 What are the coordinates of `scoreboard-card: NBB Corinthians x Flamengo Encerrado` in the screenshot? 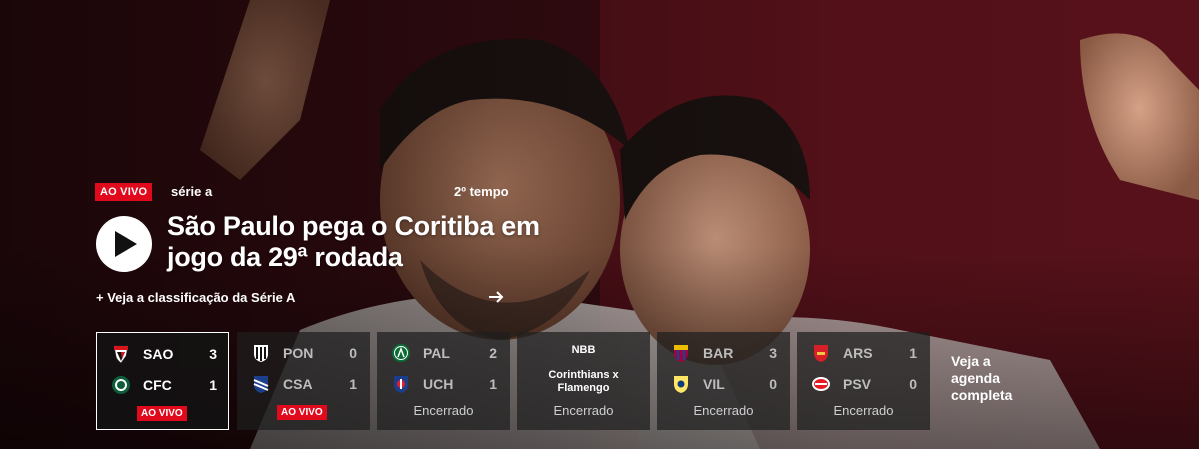 It's located at (583, 381).